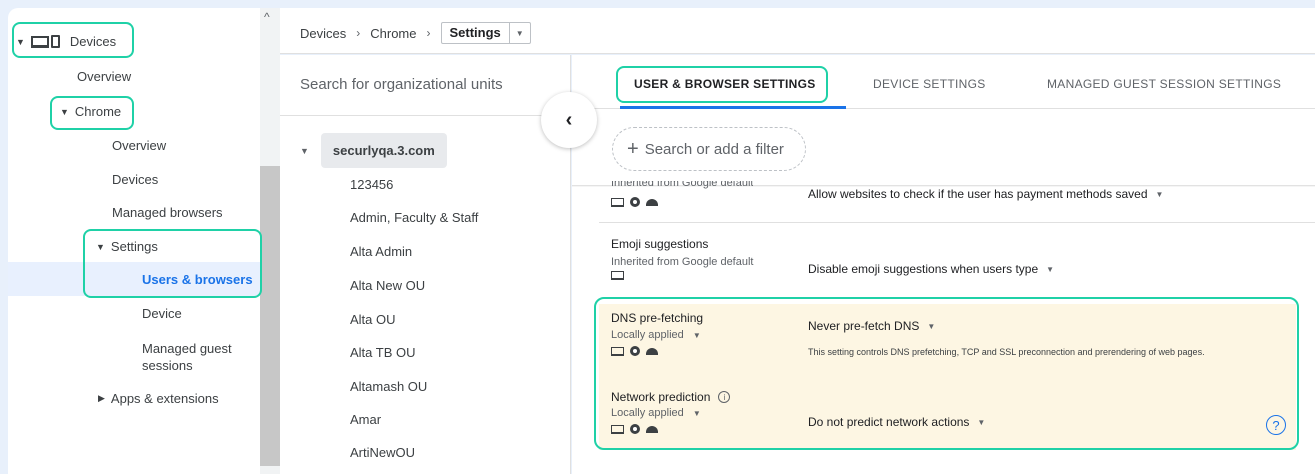  What do you see at coordinates (134, 246) in the screenshot?
I see `nav-label-settings: Settings` at bounding box center [134, 246].